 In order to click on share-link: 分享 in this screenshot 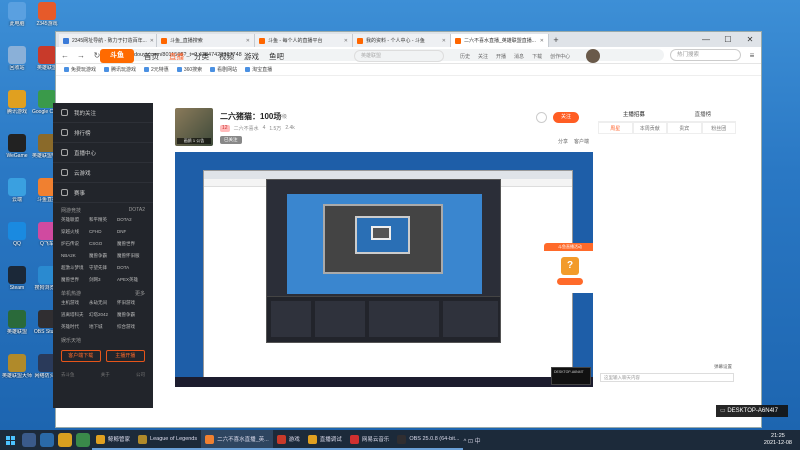, I will do `click(563, 141)`.